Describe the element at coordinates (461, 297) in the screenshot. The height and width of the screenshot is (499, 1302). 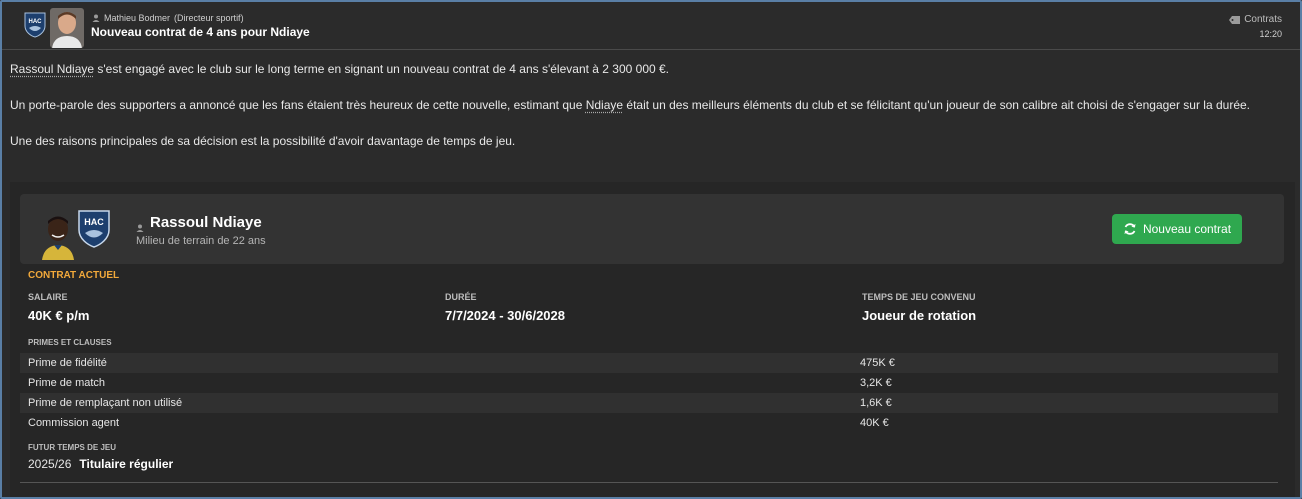
I see `duration-label: DURÉE` at that location.